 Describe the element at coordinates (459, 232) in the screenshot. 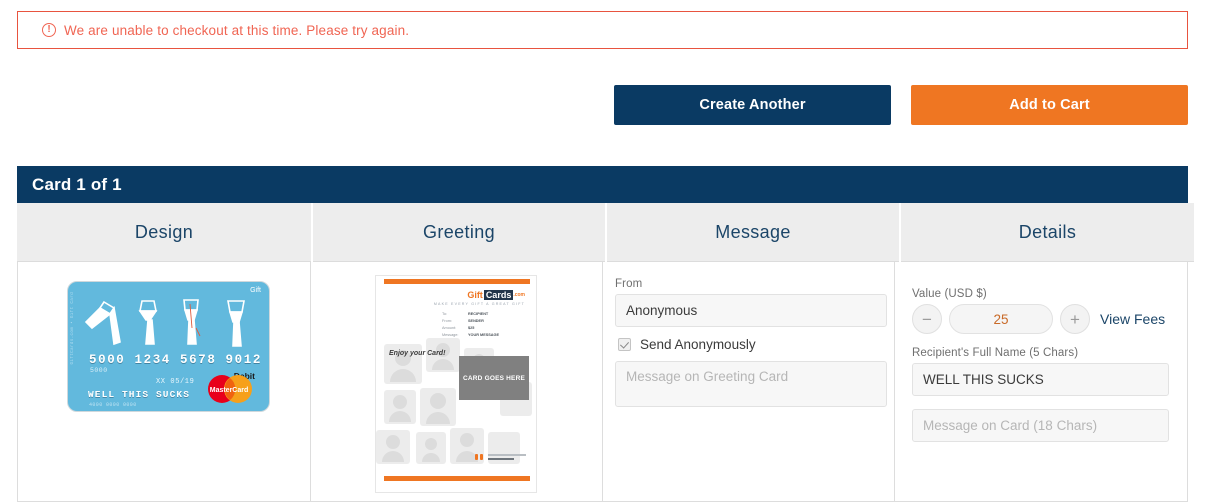

I see `column-header-greeting: Greeting` at that location.